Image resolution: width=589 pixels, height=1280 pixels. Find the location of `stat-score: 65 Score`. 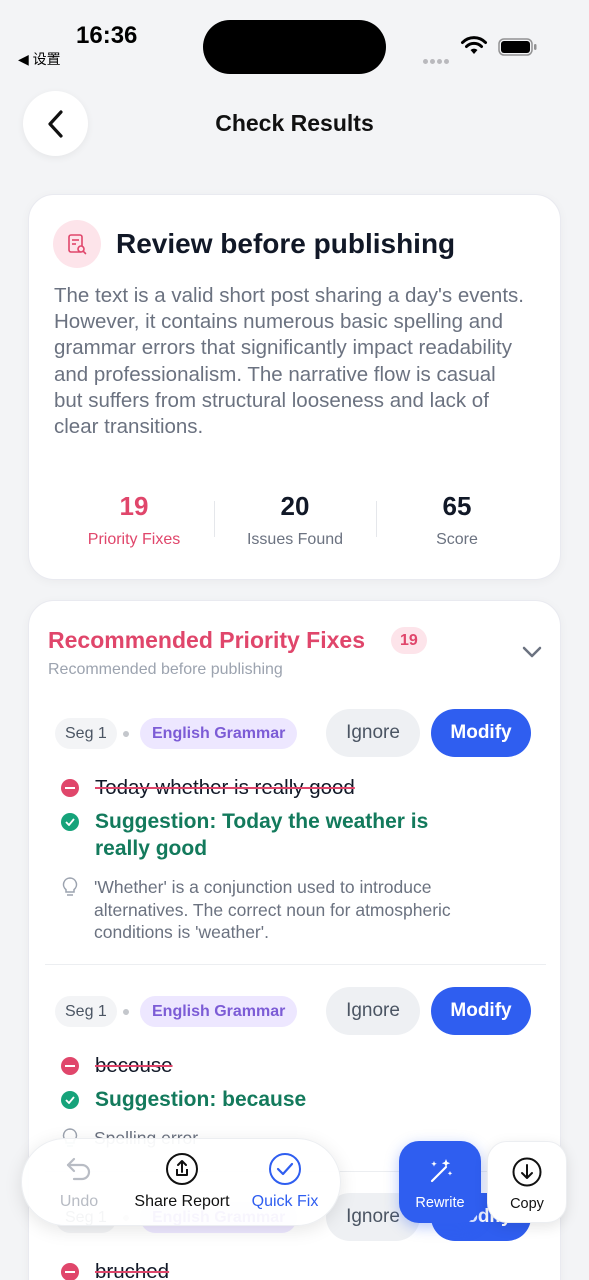

stat-score: 65 Score is located at coordinates (457, 520).